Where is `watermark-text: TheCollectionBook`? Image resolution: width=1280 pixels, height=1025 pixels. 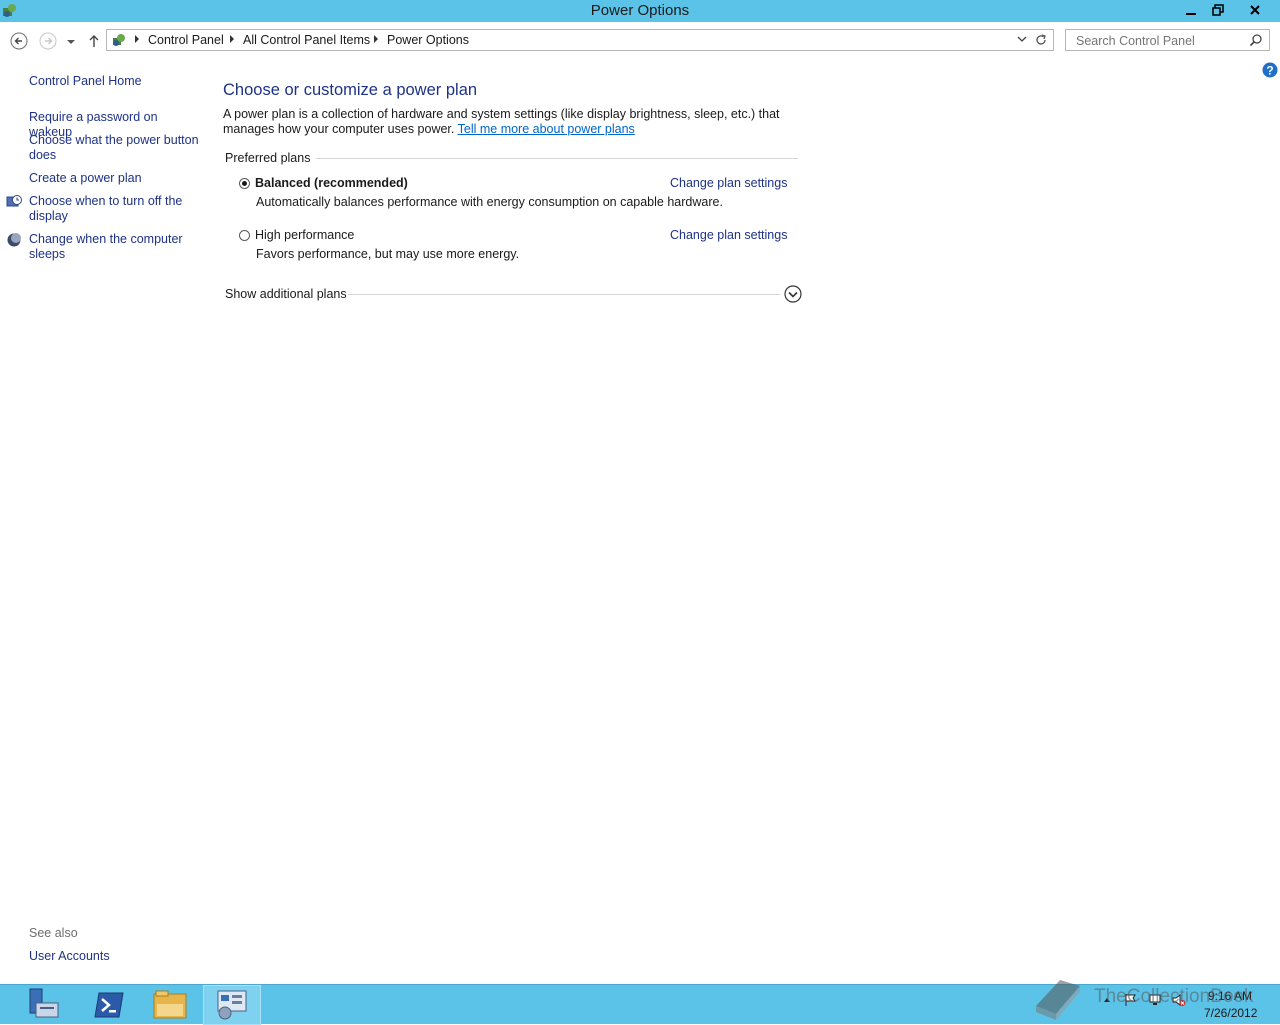 watermark-text: TheCollectionBook is located at coordinates (1174, 996).